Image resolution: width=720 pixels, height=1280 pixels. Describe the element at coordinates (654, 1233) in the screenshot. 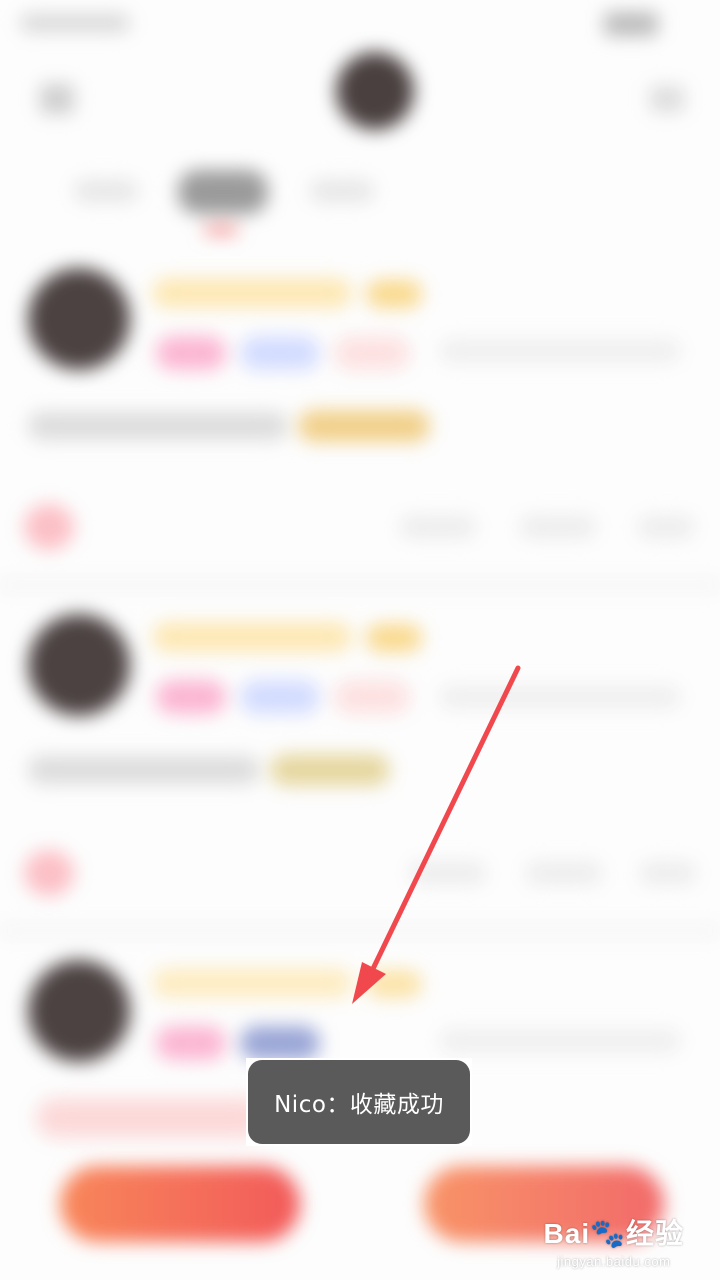

I see `watermark-suffix: 经验` at that location.